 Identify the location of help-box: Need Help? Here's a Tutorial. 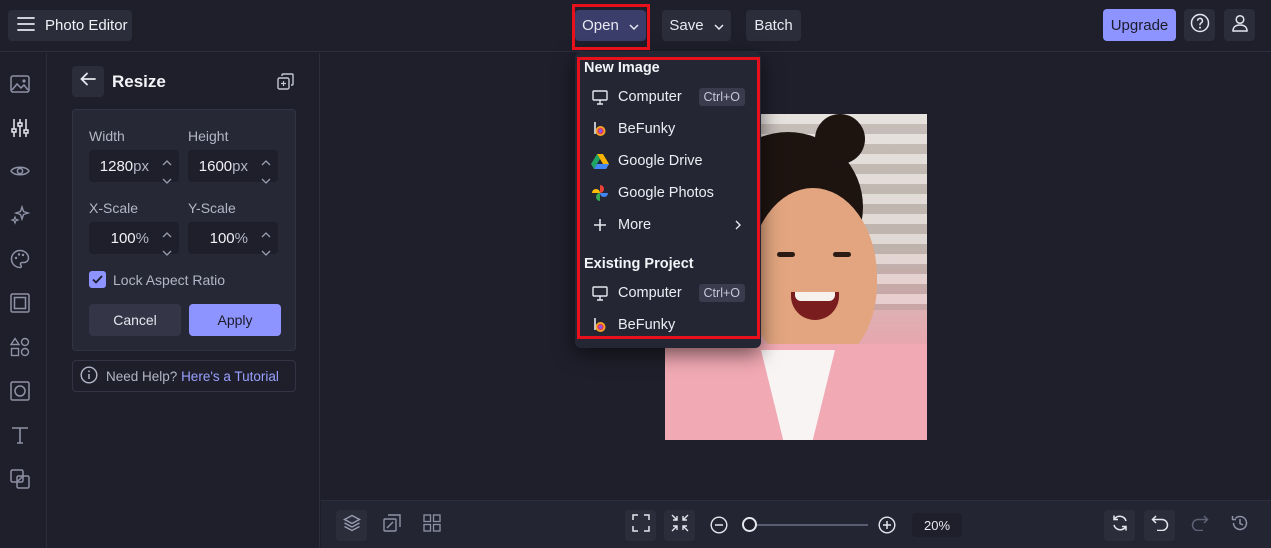
(184, 376).